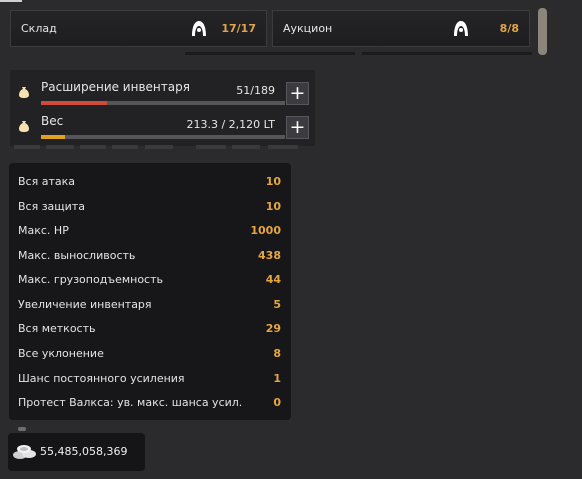 This screenshot has height=479, width=582. I want to click on auction-count: 8/8, so click(509, 28).